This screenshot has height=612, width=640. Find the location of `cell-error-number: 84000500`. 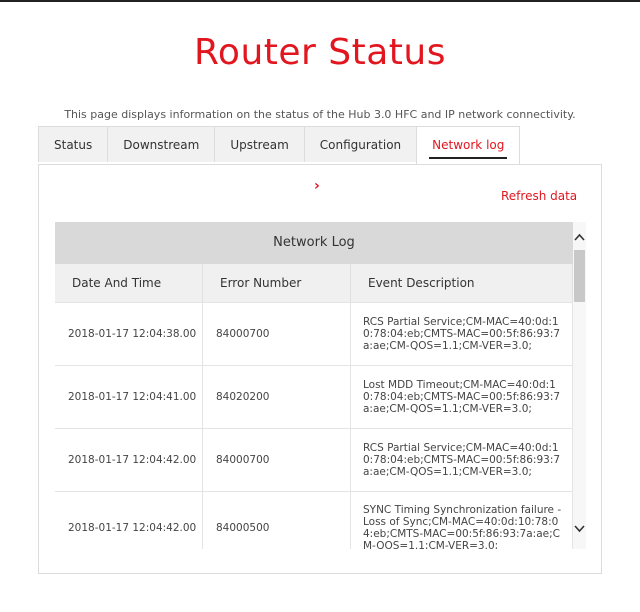

cell-error-number: 84000500 is located at coordinates (277, 520).